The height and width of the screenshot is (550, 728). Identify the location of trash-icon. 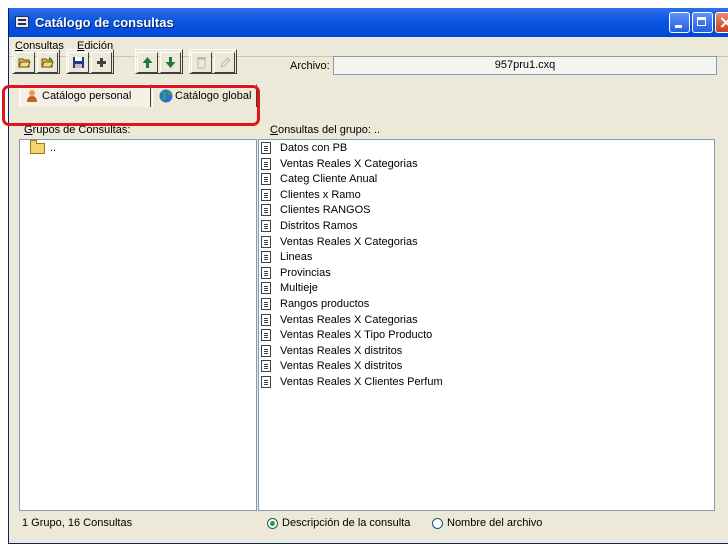
(201, 63).